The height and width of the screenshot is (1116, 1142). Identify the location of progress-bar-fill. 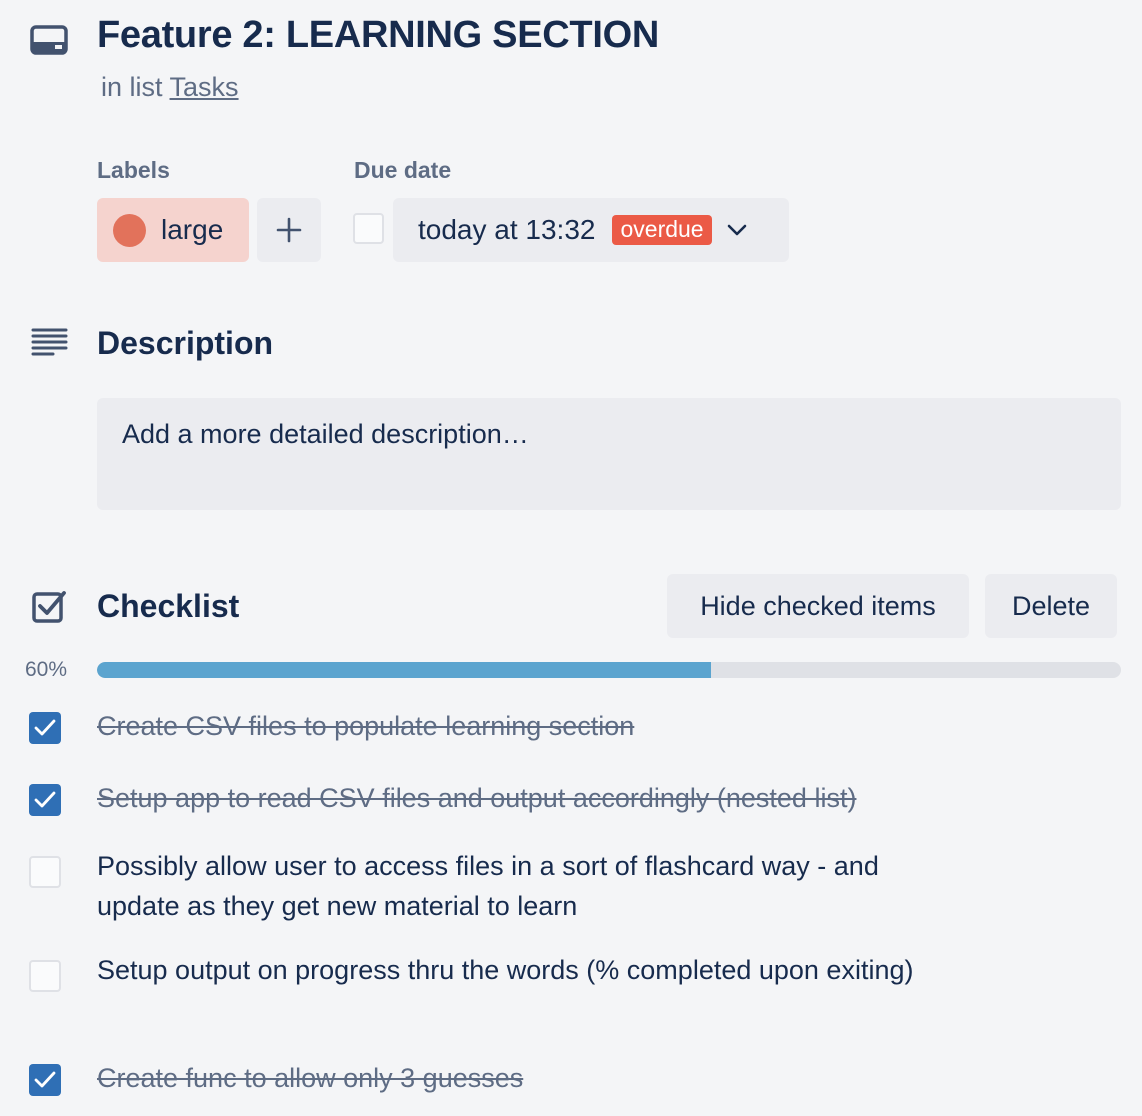
(404, 670).